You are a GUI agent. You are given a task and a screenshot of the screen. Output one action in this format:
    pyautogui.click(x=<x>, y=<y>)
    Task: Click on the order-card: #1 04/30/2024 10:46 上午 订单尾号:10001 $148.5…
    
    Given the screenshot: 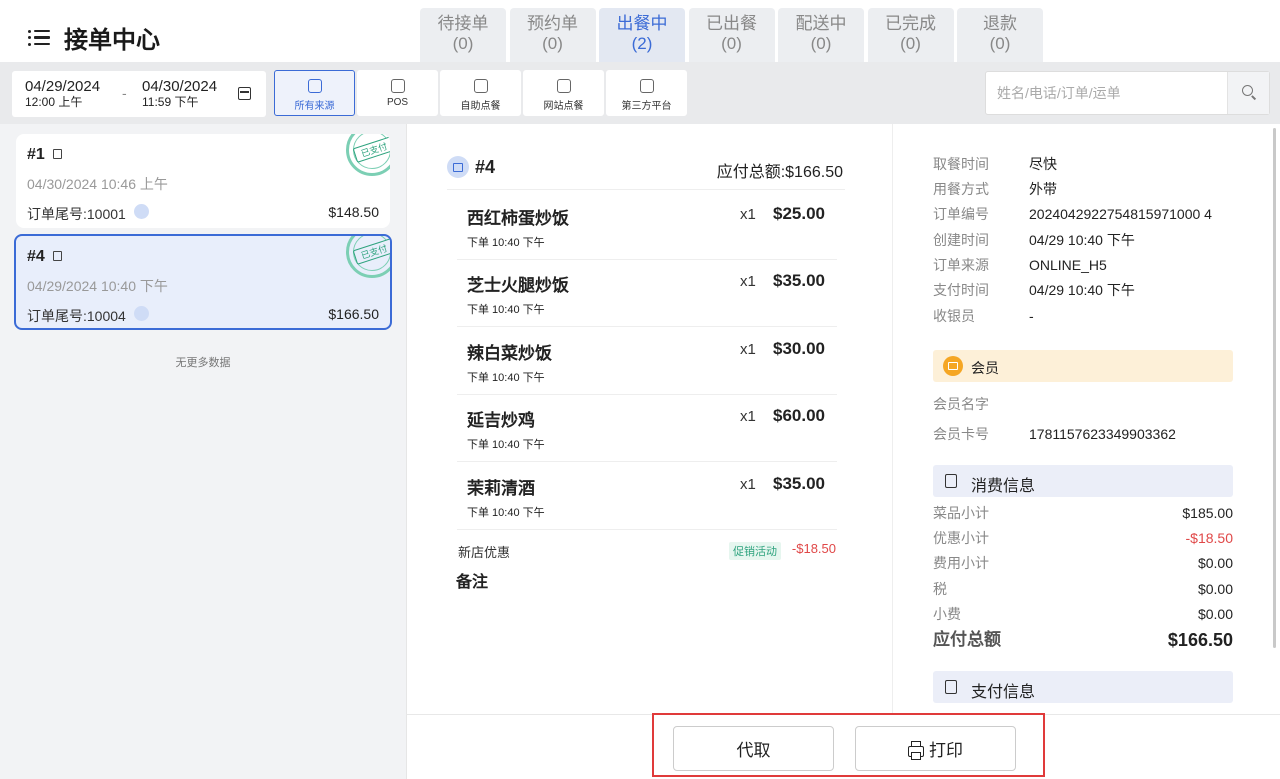 What is the action you would take?
    pyautogui.click(x=203, y=181)
    